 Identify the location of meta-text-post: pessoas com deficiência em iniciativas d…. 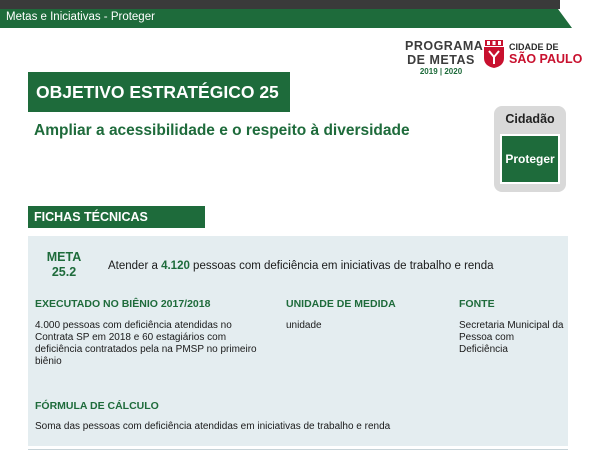
(341, 266).